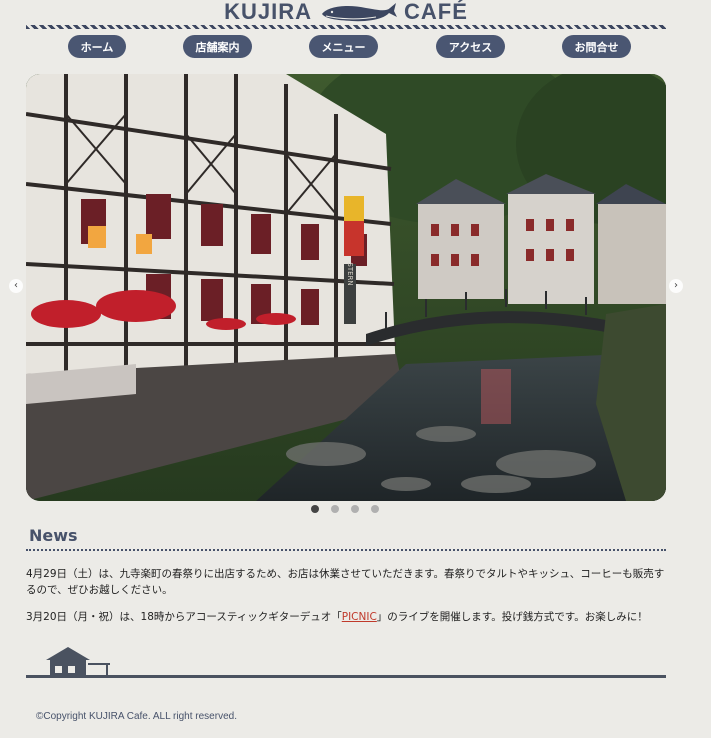  I want to click on stern-sign-text: STERN, so click(350, 273).